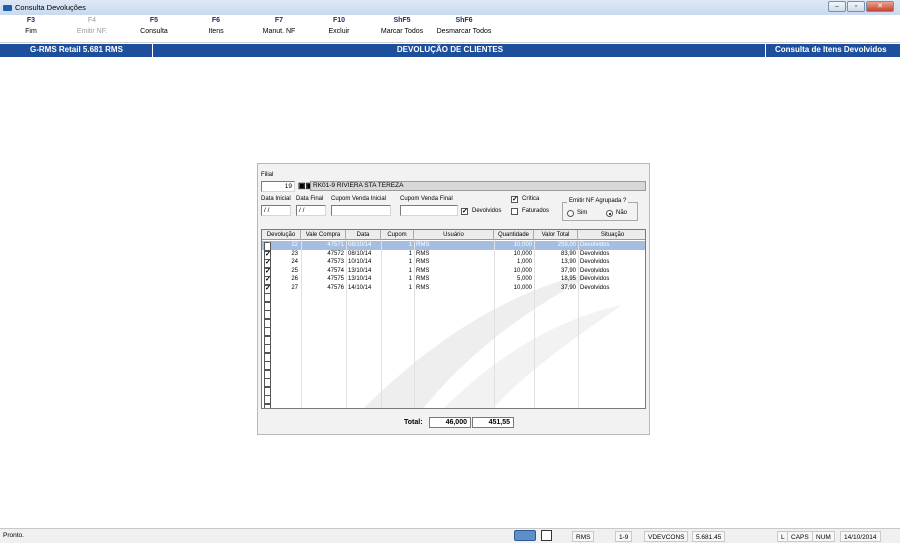 The height and width of the screenshot is (543, 900). Describe the element at coordinates (7, 7) in the screenshot. I see `app-icon` at that location.